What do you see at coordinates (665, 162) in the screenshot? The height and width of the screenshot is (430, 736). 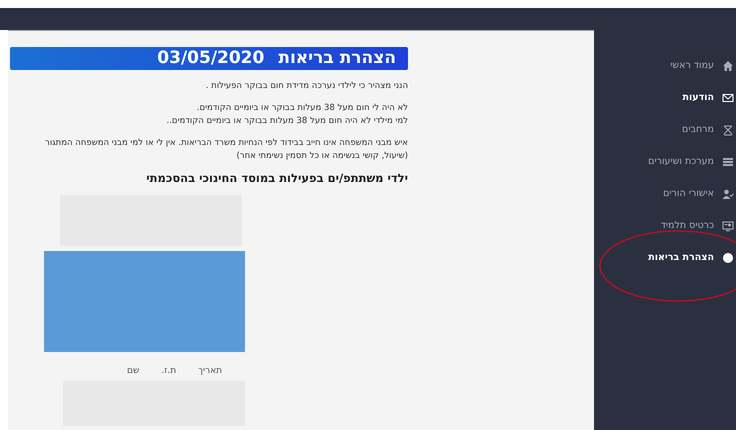 I see `sidebar-item: מערכת ושיעורים` at bounding box center [665, 162].